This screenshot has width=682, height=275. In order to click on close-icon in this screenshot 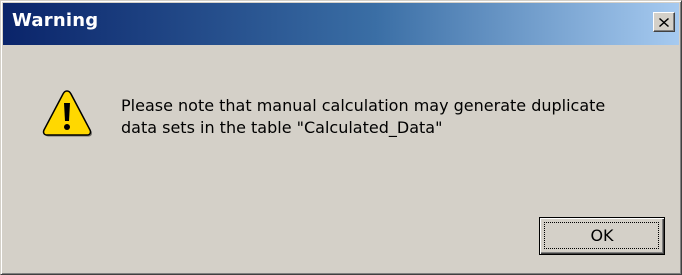, I will do `click(664, 22)`.